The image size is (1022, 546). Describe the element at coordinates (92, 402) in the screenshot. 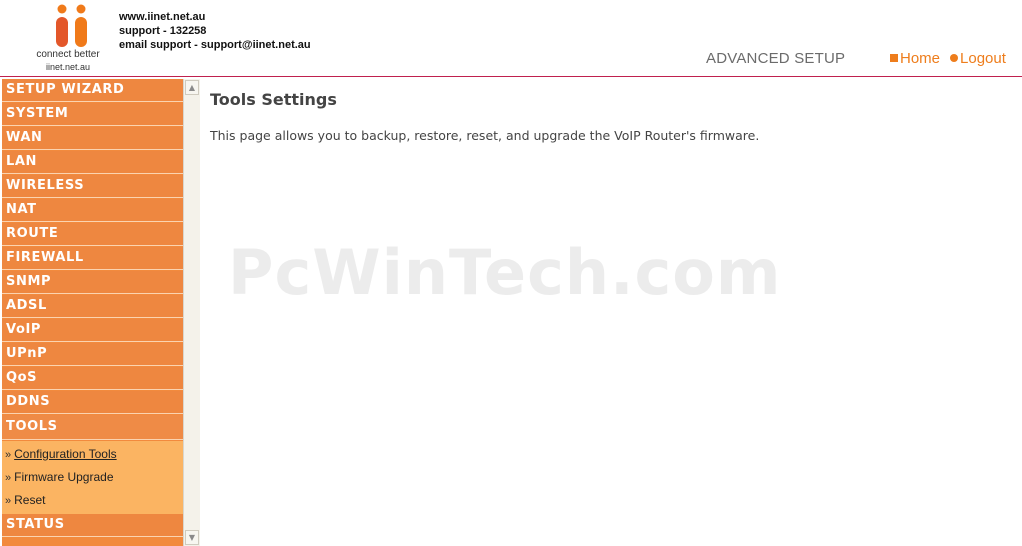

I see `sidebar-item-ddns: DDNS` at that location.